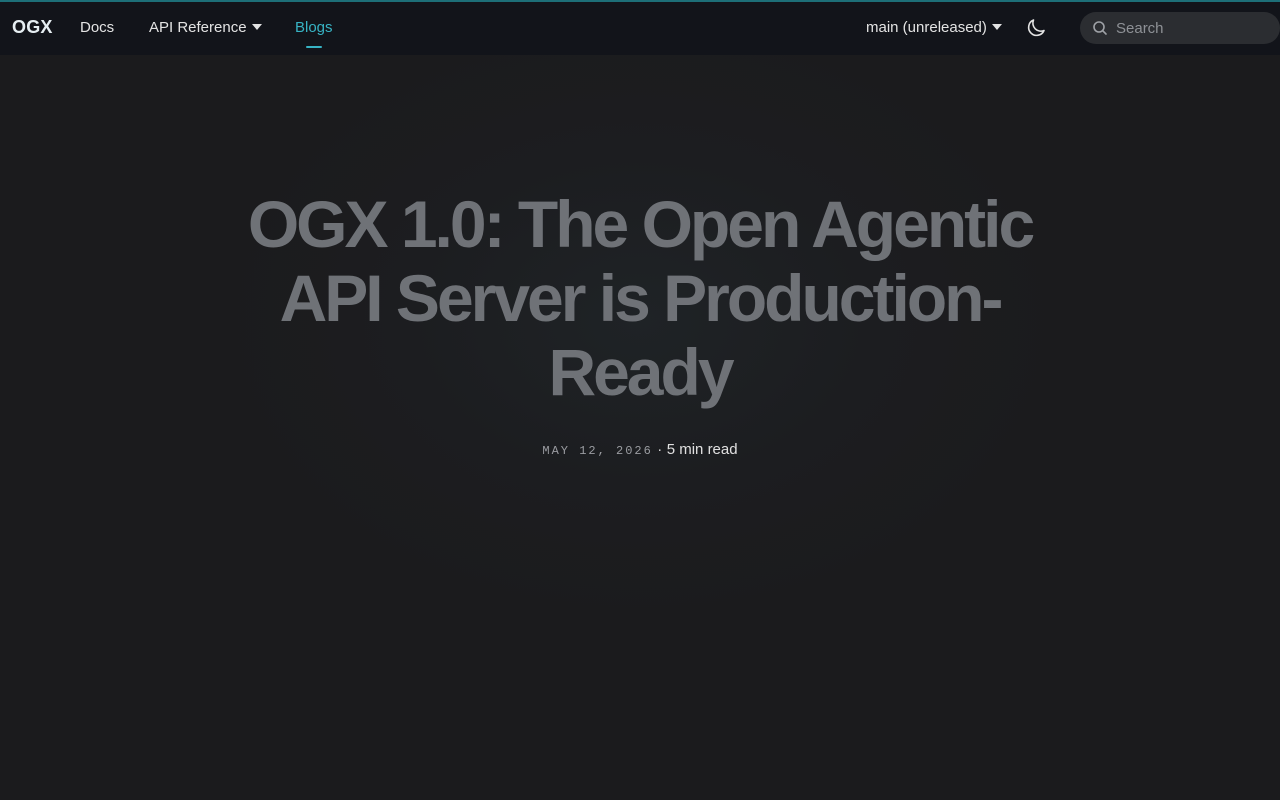 The width and height of the screenshot is (1280, 800). What do you see at coordinates (198, 27) in the screenshot?
I see `nav-item-api-reference-label: API Reference` at bounding box center [198, 27].